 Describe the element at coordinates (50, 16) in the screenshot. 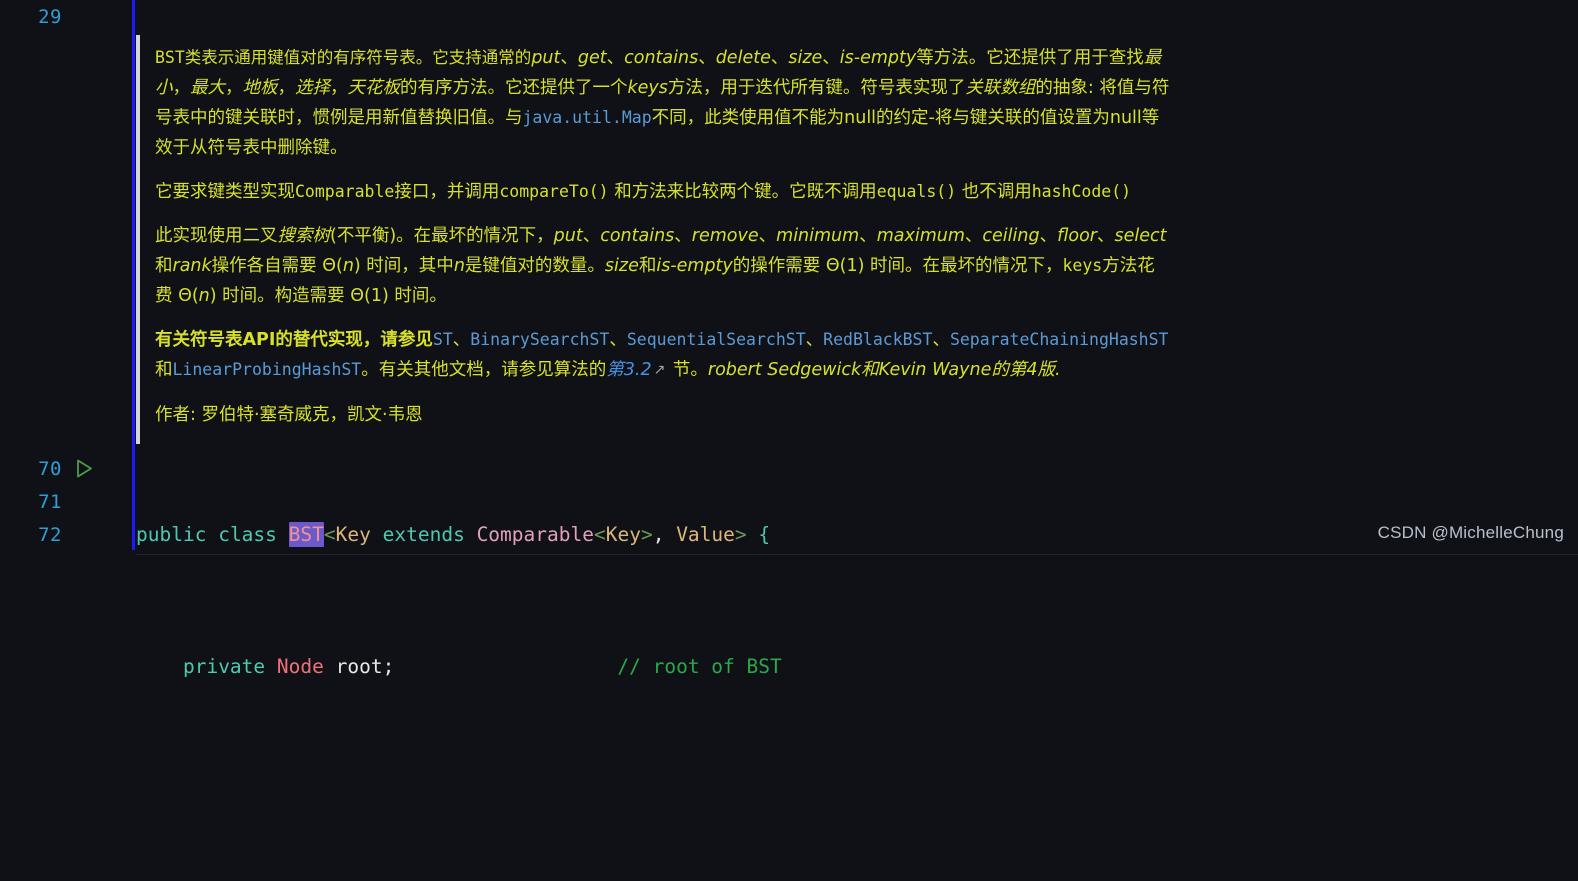

I see `line-number: 29` at that location.